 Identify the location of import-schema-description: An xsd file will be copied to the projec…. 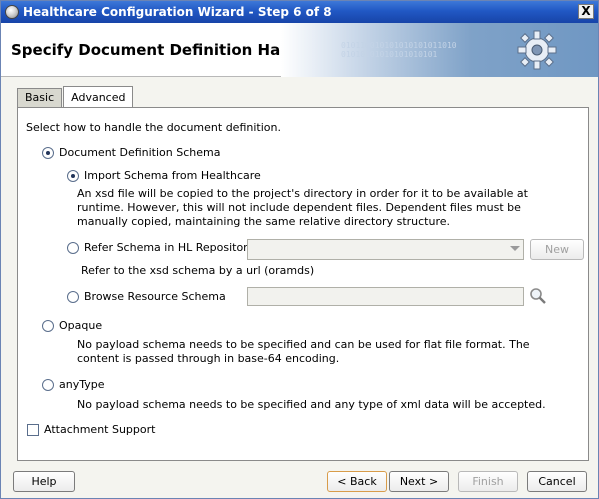
(302, 207).